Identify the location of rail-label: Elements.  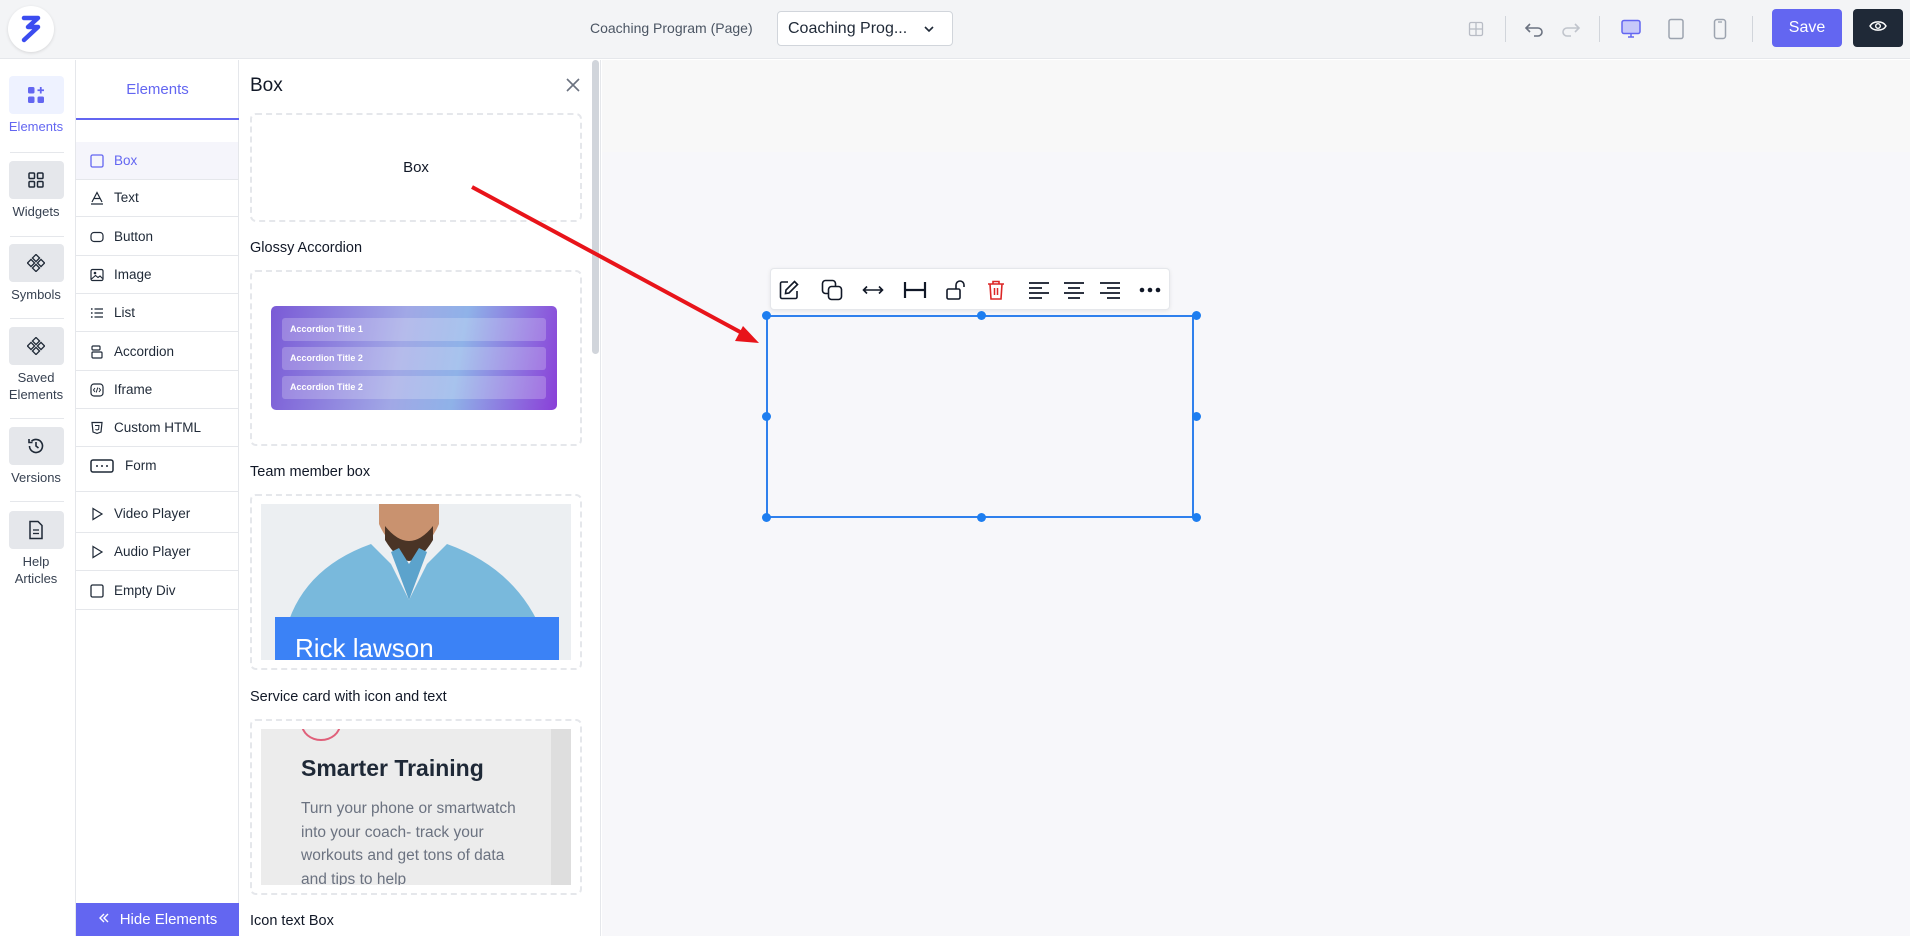
(36, 126).